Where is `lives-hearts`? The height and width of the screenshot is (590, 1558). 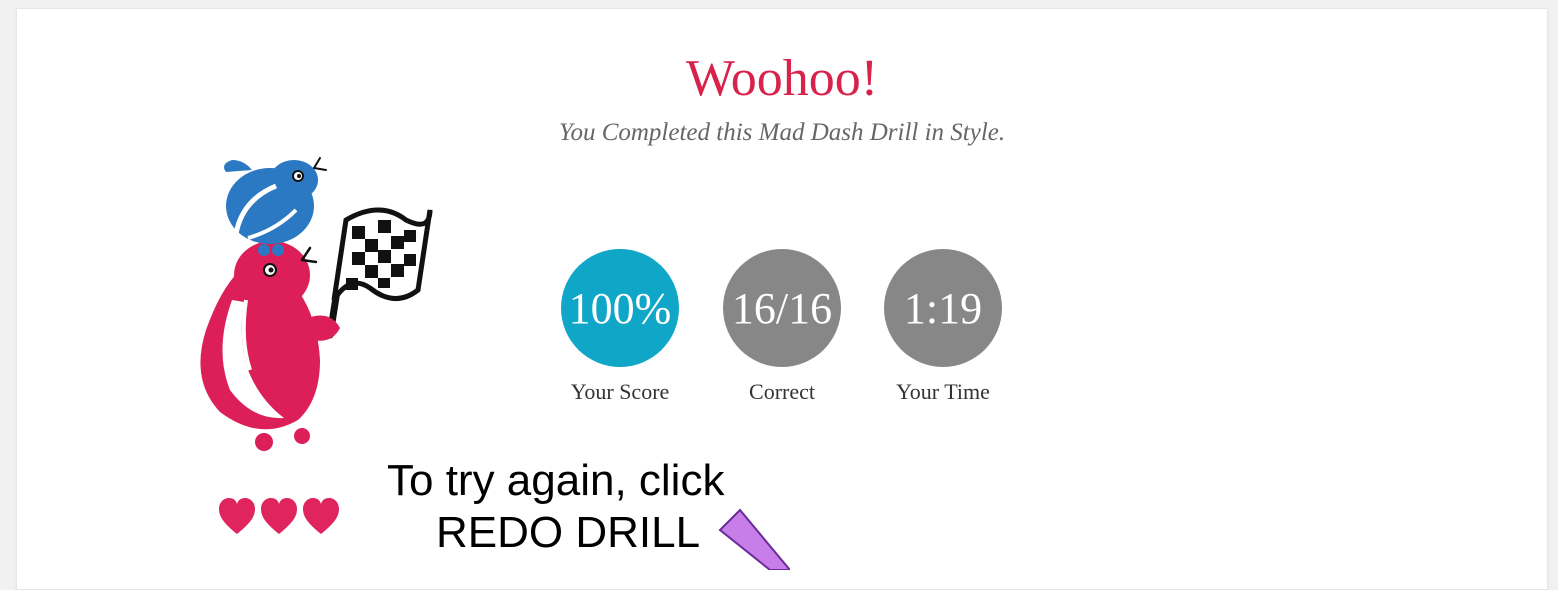 lives-hearts is located at coordinates (279, 516).